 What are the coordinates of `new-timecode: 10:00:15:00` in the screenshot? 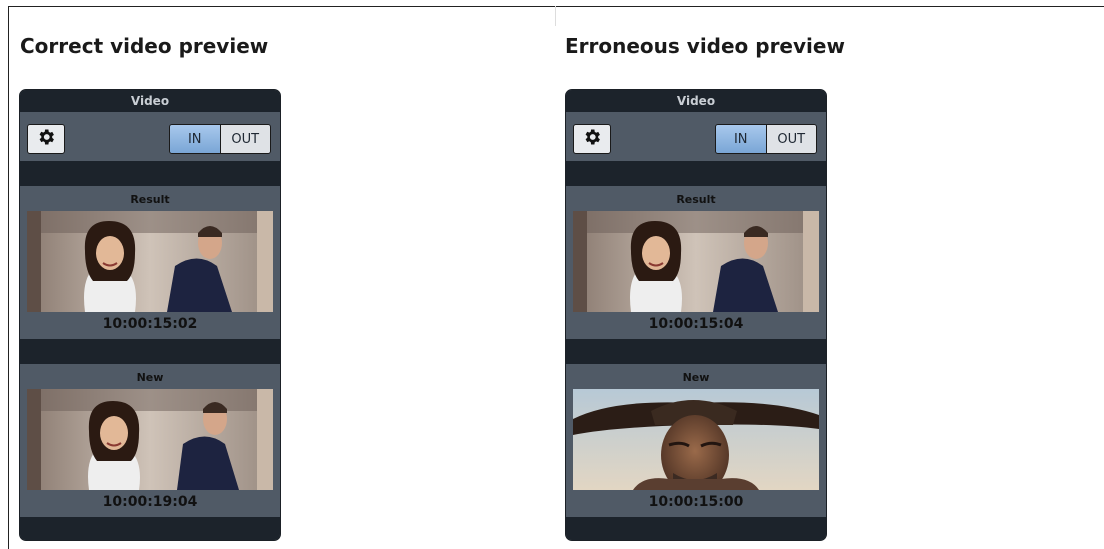 It's located at (696, 502).